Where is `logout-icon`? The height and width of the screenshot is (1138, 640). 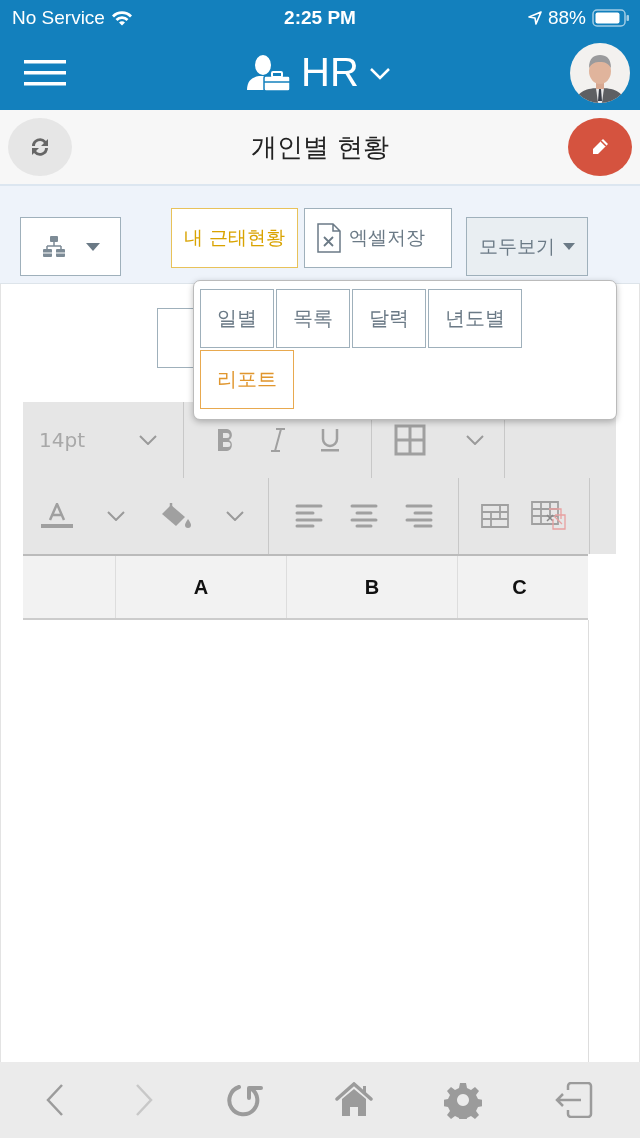
logout-icon is located at coordinates (574, 1100).